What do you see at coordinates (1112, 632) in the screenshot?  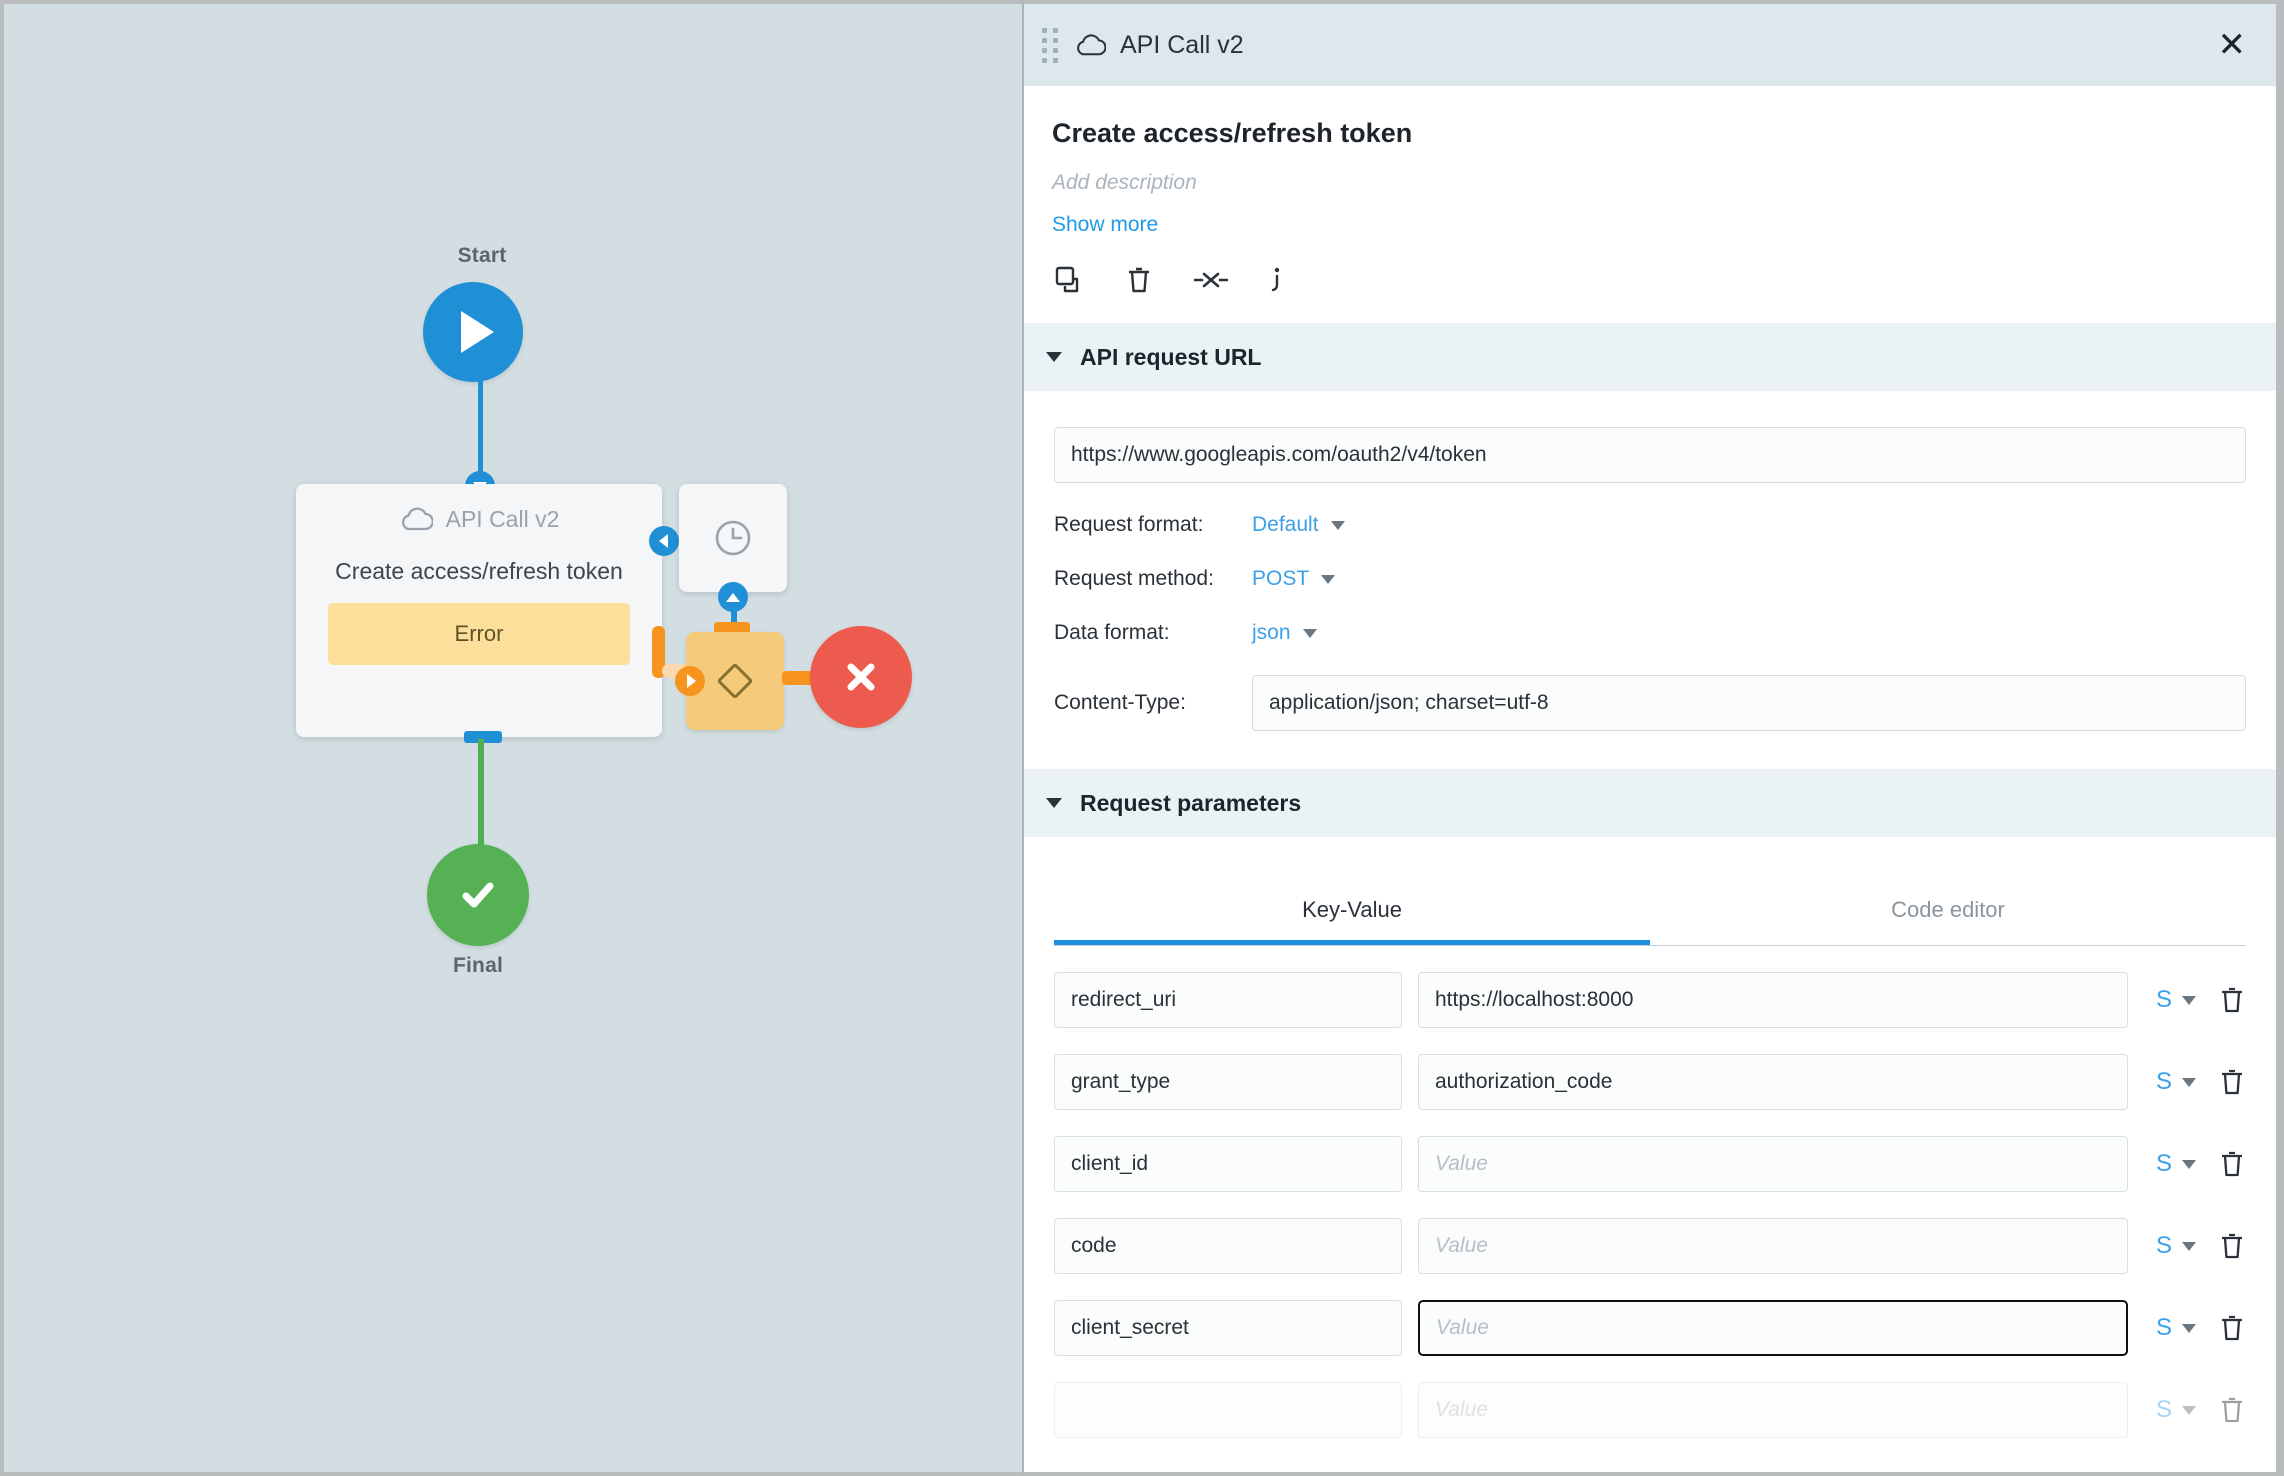 I see `data-format-label: Data format:` at bounding box center [1112, 632].